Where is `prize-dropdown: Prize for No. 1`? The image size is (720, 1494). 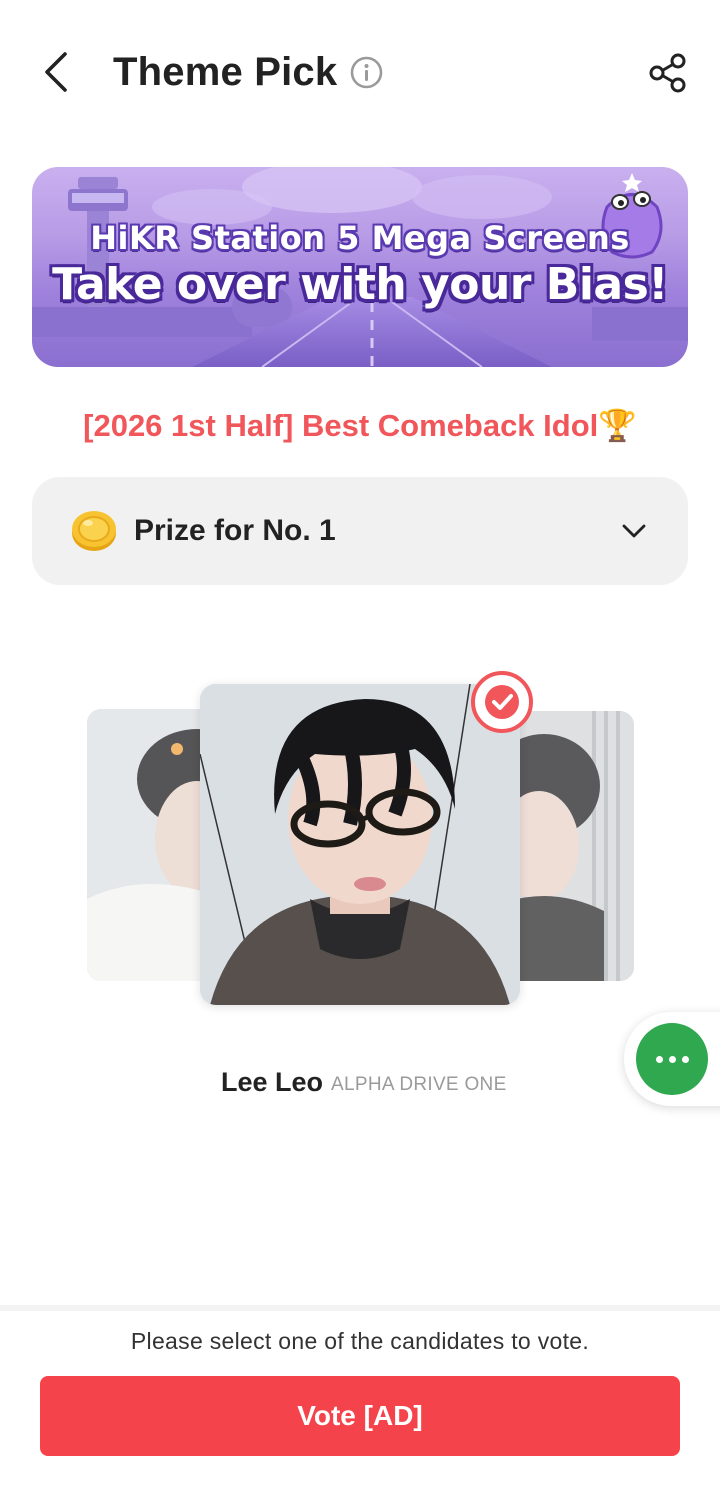
prize-dropdown: Prize for No. 1 is located at coordinates (360, 531).